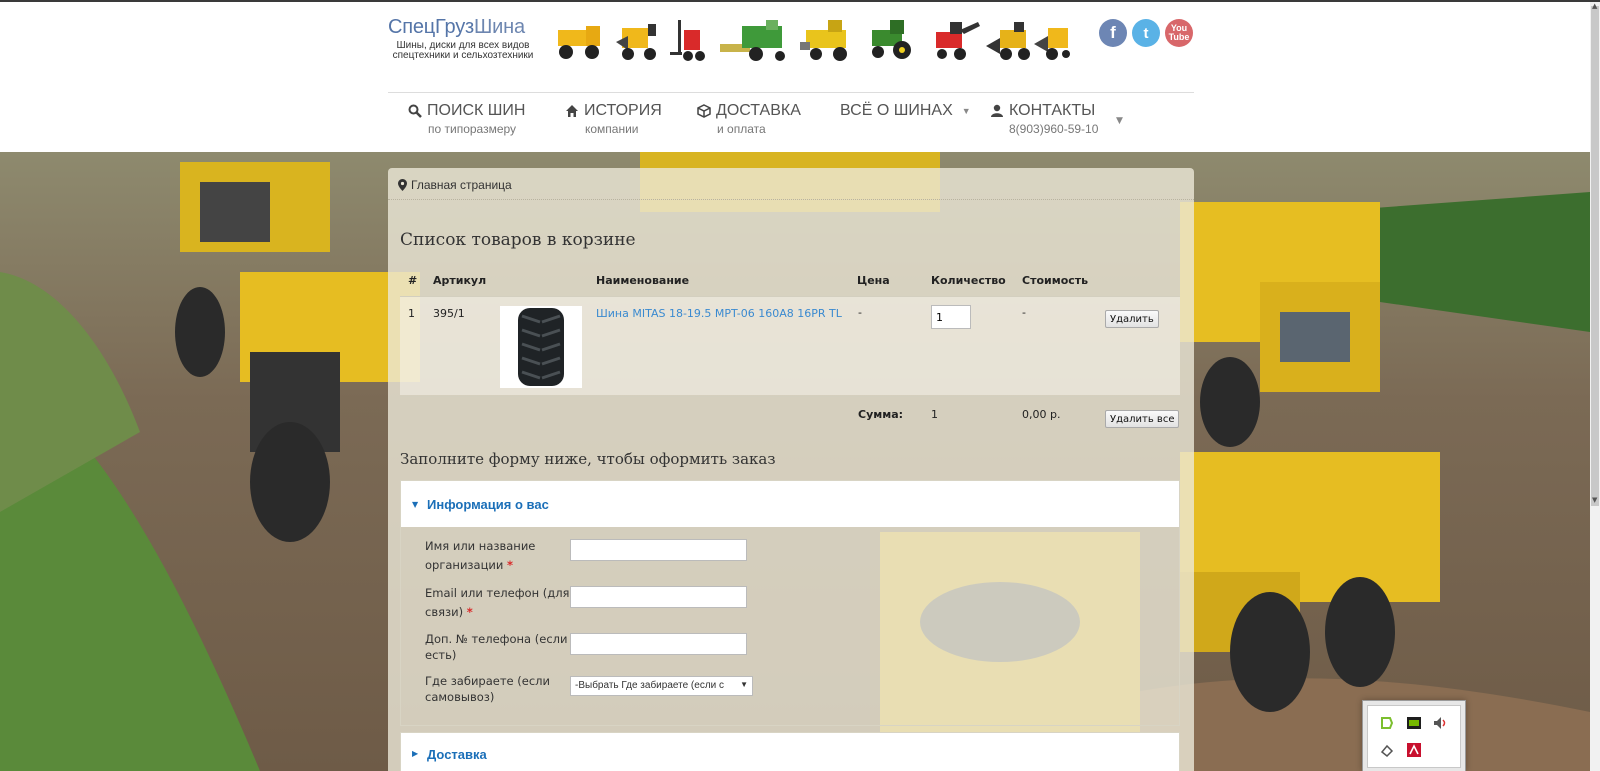 The height and width of the screenshot is (771, 1600). Describe the element at coordinates (951, 317) in the screenshot. I see `quantity-input` at that location.